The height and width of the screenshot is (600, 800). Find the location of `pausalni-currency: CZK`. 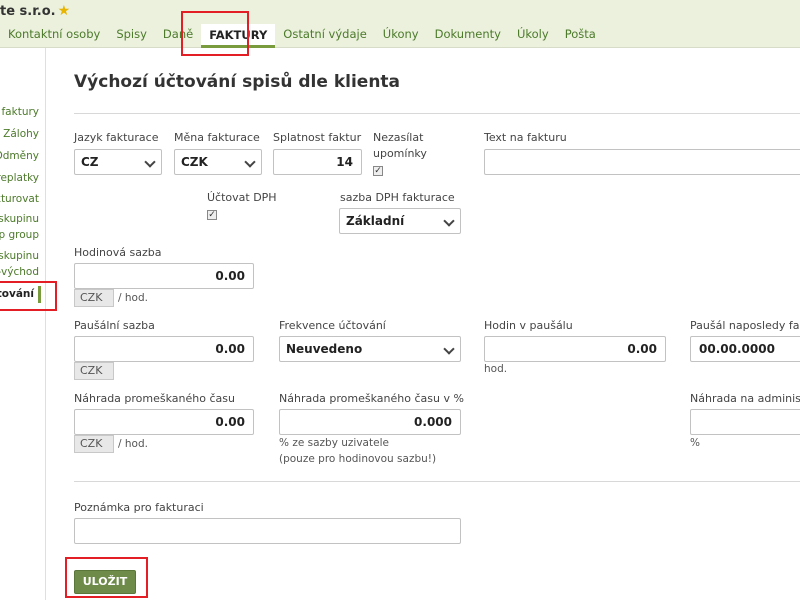

pausalni-currency: CZK is located at coordinates (94, 371).